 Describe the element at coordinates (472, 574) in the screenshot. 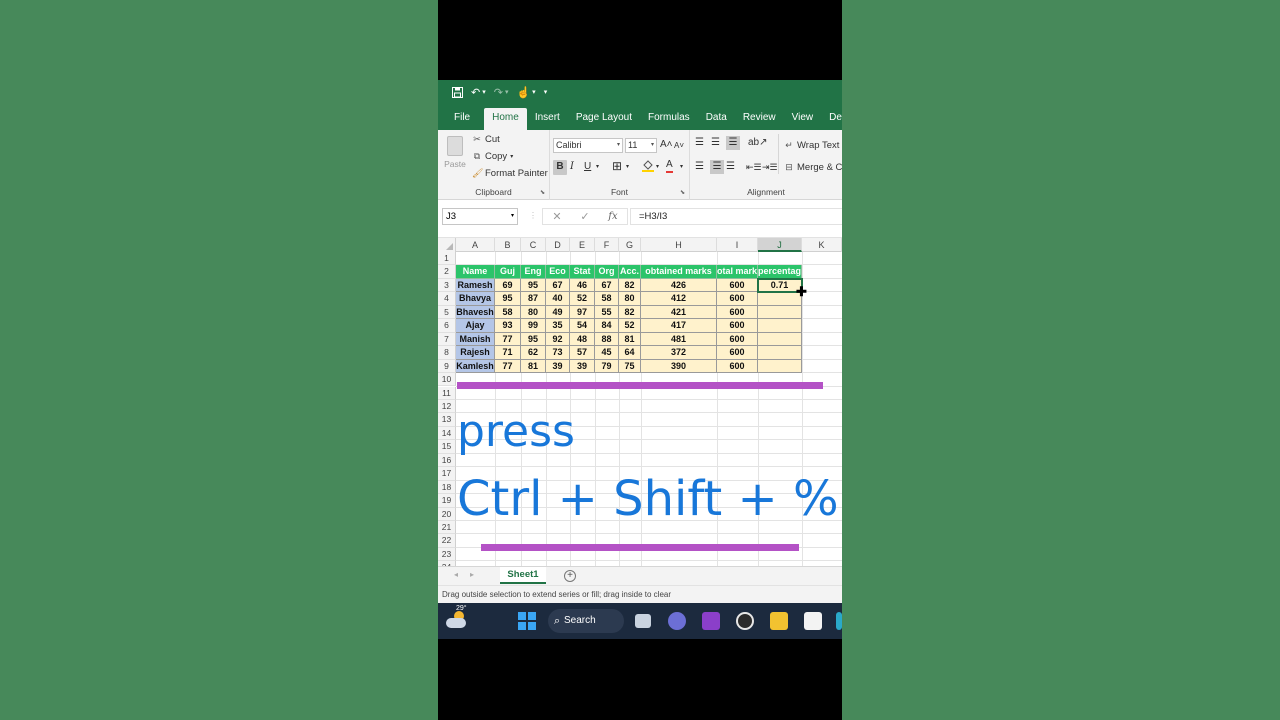

I see `chevron-right-icon: ▸` at that location.